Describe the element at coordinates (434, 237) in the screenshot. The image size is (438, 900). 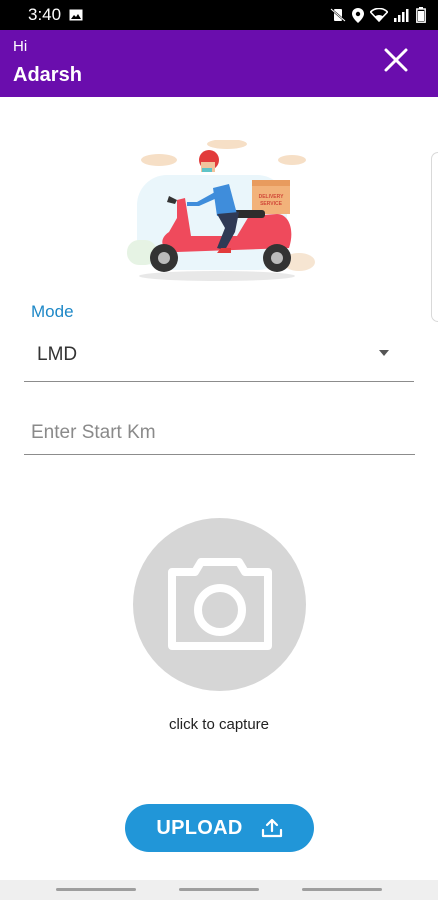
I see `side-panel-handle` at that location.